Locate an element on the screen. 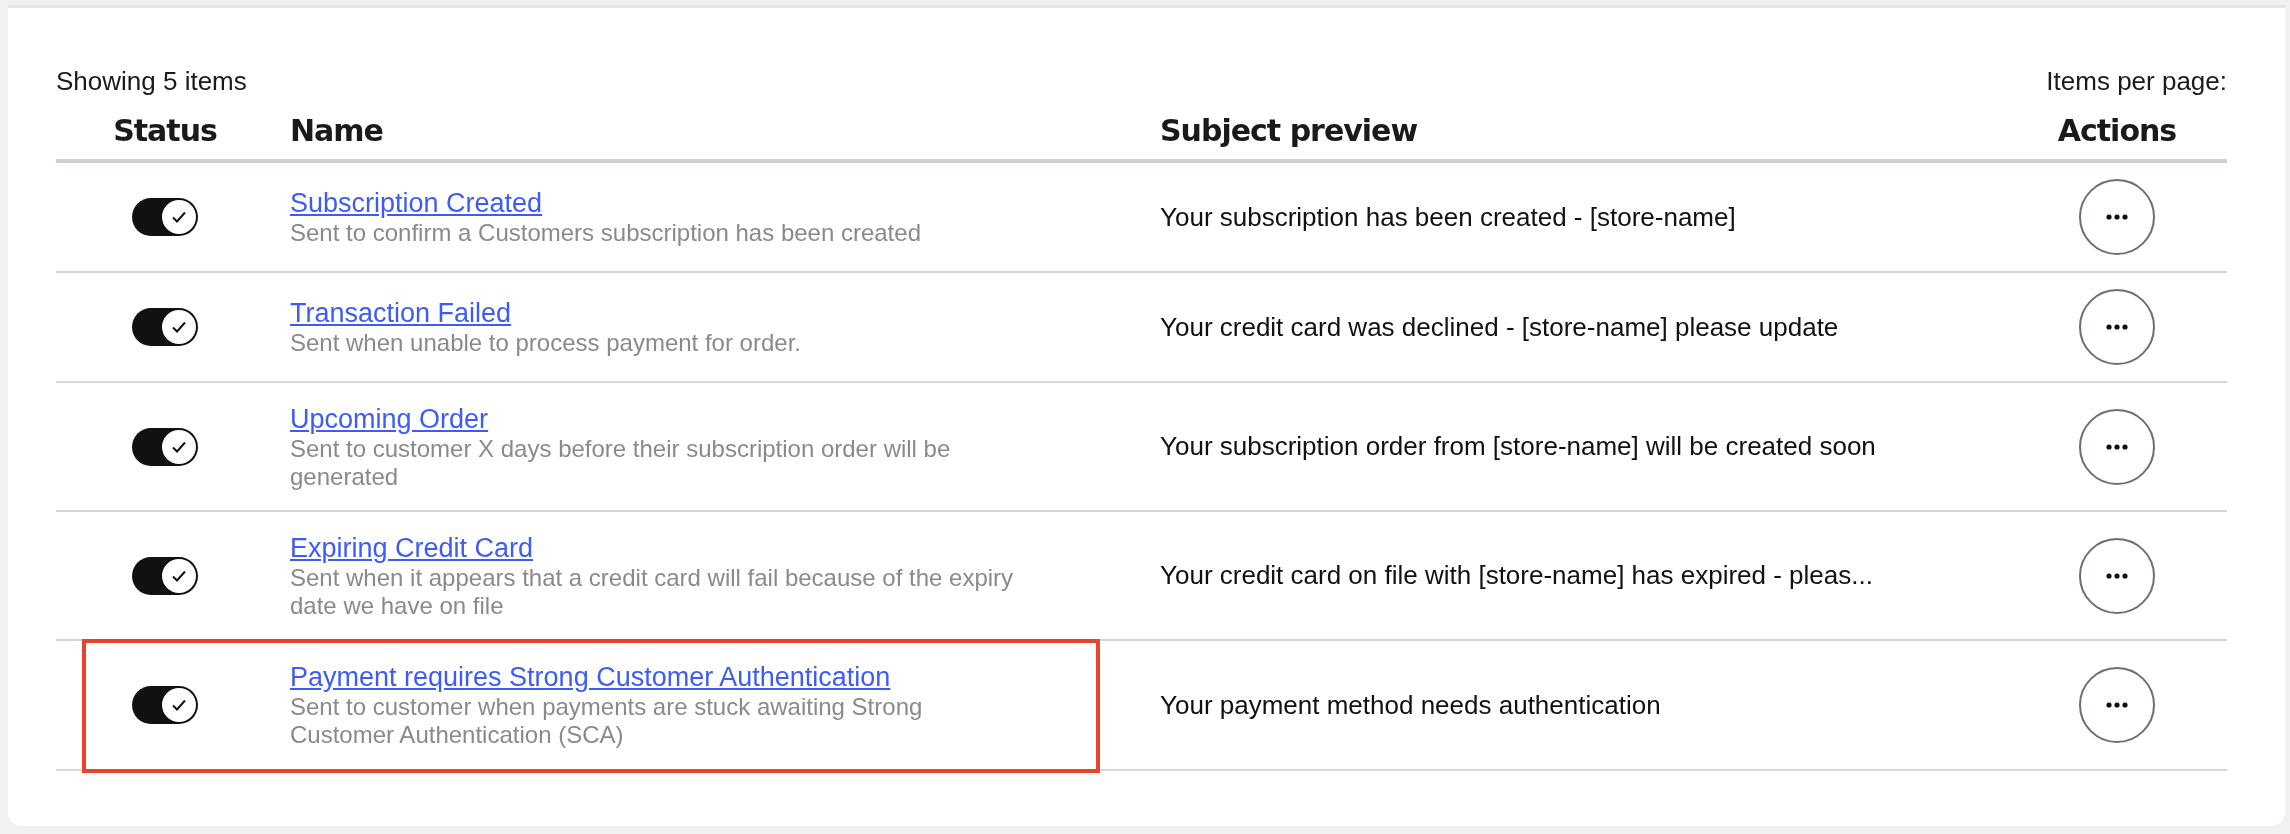 Image resolution: width=2290 pixels, height=834 pixels. template-description: Sent when unable to process payment for order. is located at coordinates (545, 343).